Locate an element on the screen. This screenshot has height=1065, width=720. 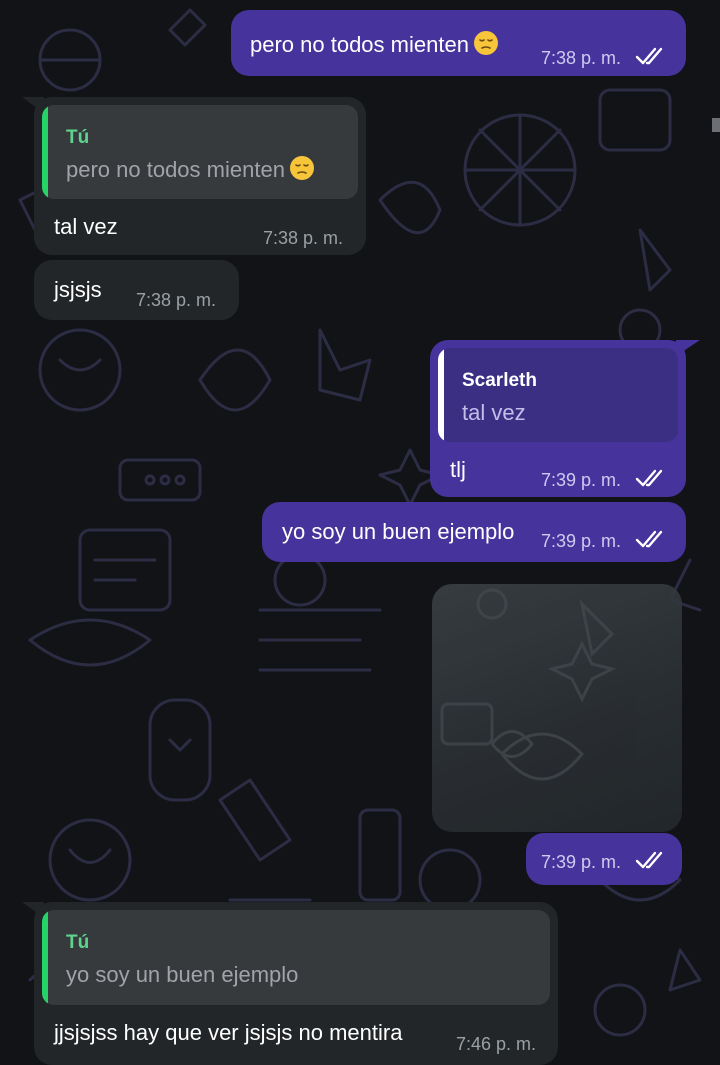
outgoing-message-bubble: Scarleth tal vez tlj 7:39 p. m. is located at coordinates (558, 418).